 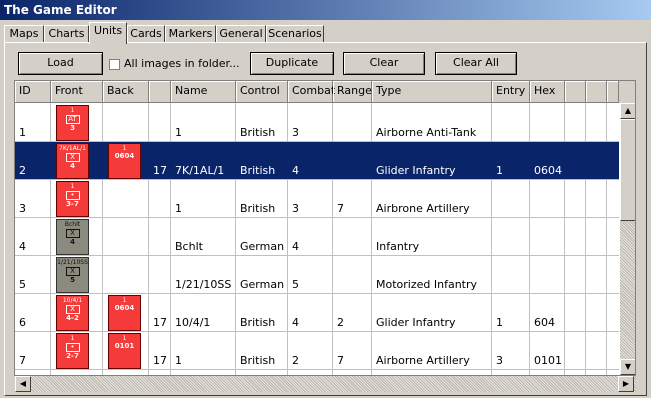 I want to click on column-header-control: Control, so click(x=262, y=92).